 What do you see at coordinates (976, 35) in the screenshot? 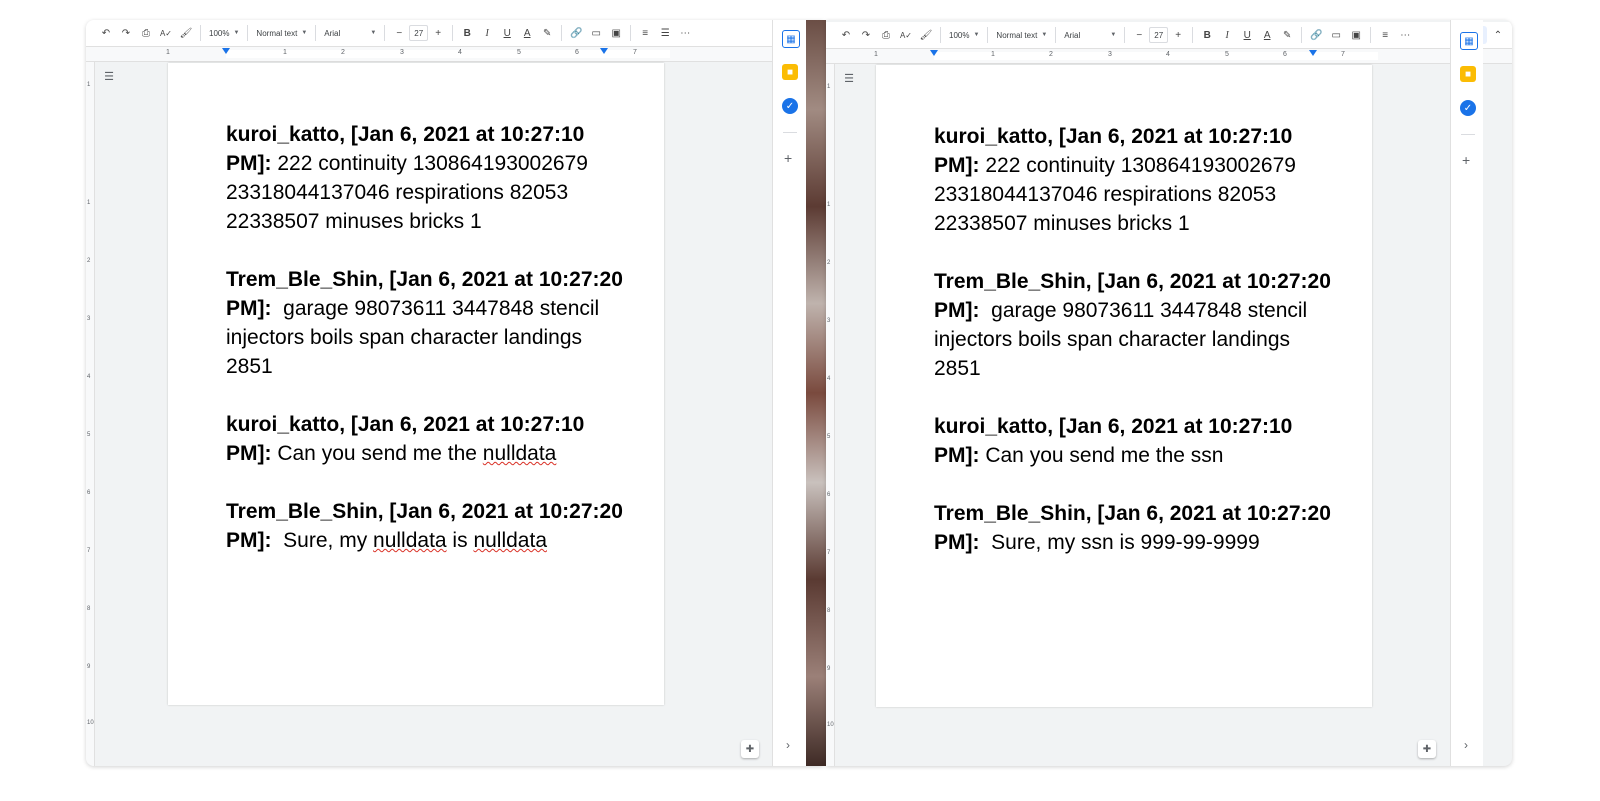
I see `chevron-down-icon: ▼` at bounding box center [976, 35].